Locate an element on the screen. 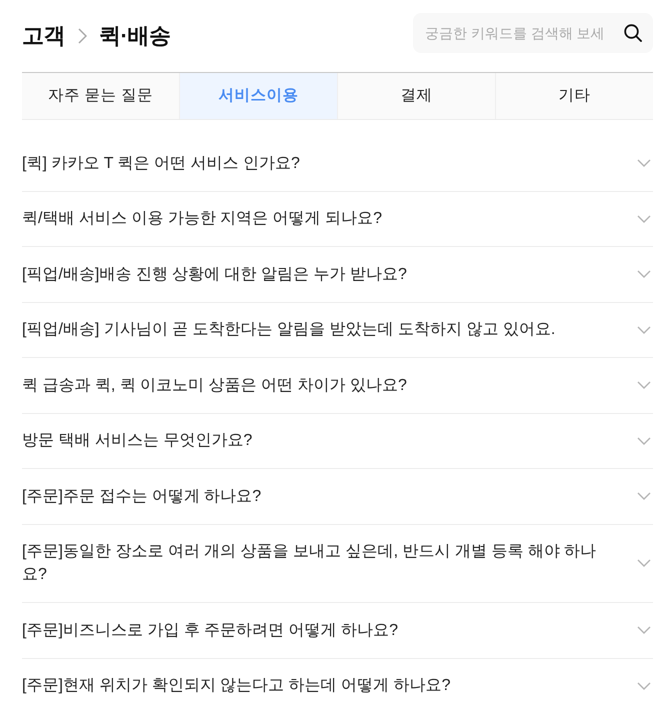  faq-item: 퀵/택배 서비스 이용 가능한 지역은 어떻게 되나요? is located at coordinates (337, 219).